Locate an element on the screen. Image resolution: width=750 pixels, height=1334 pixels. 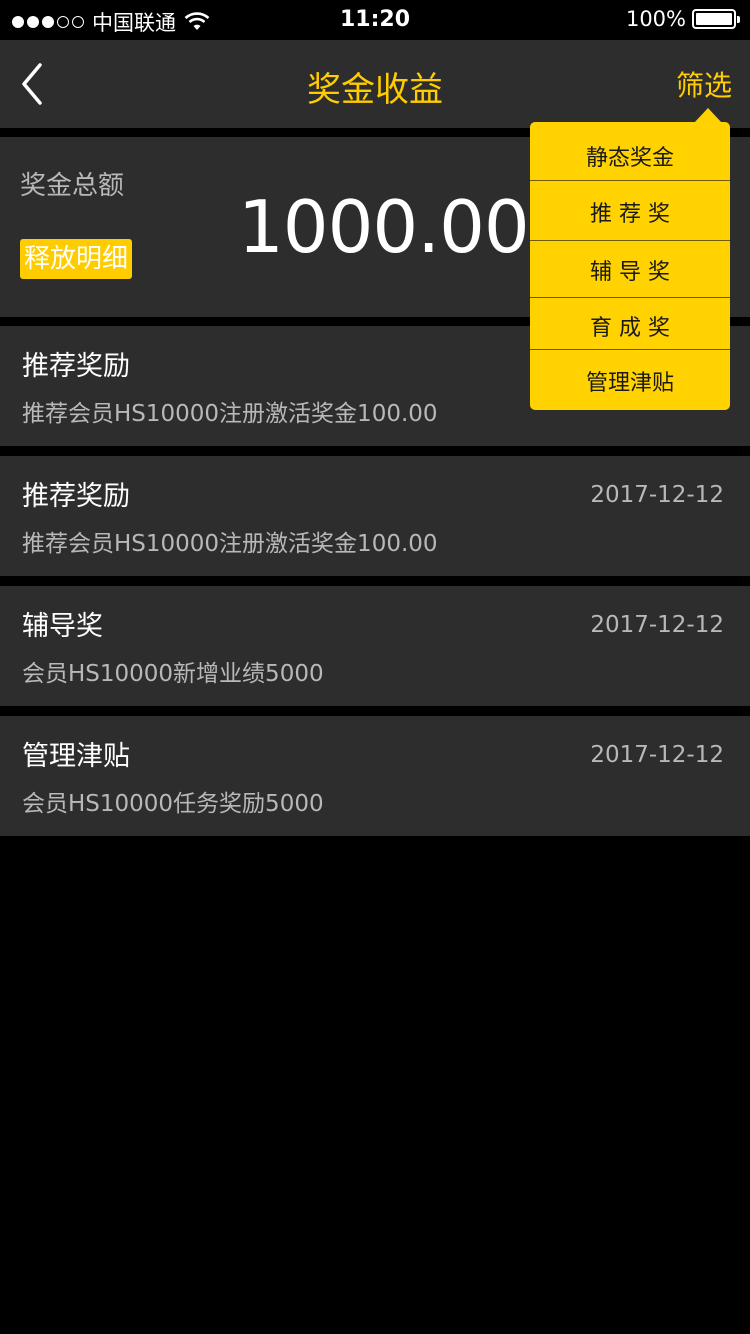
record-item: 推荐奖励 2017-12-12 推荐会员HS10000注册激活奖金100.00 is located at coordinates (375, 516).